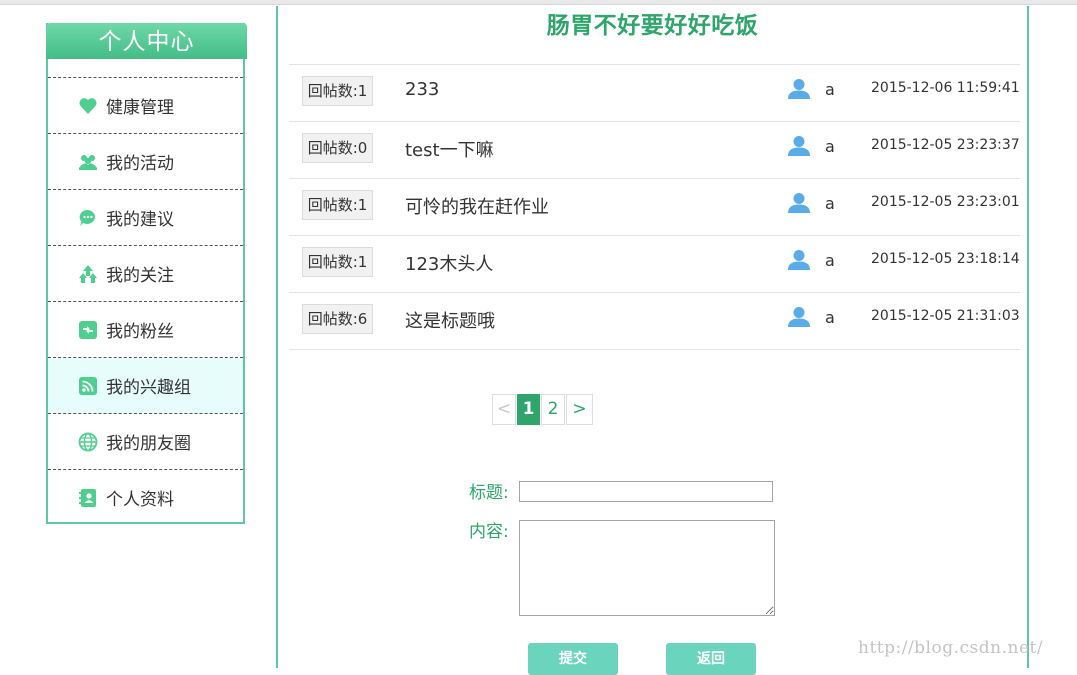  I want to click on submit-button: 提交, so click(573, 659).